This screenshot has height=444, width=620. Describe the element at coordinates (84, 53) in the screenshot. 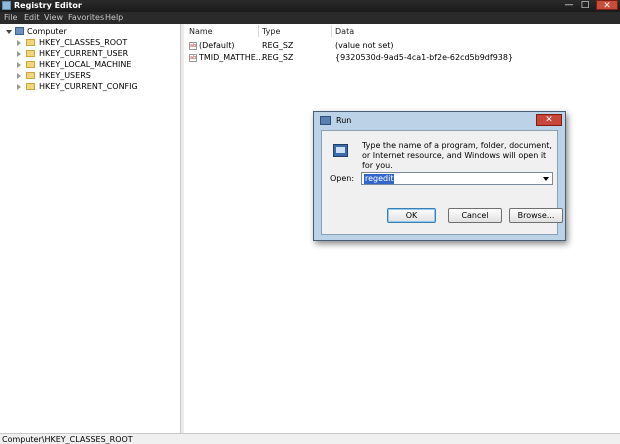

I see `tree-item-label: HKEY_CURRENT_USER` at that location.